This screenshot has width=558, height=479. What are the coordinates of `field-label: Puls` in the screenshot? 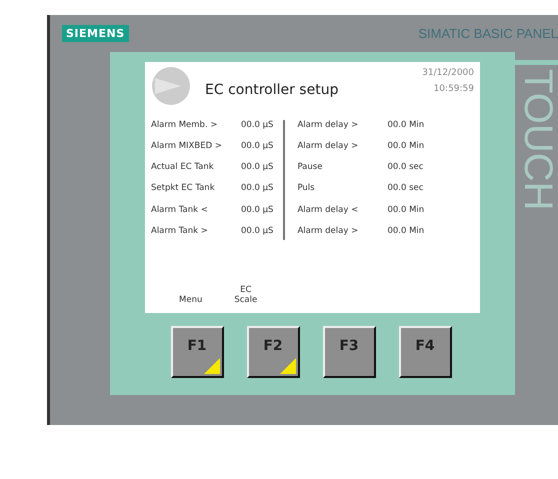 It's located at (306, 189).